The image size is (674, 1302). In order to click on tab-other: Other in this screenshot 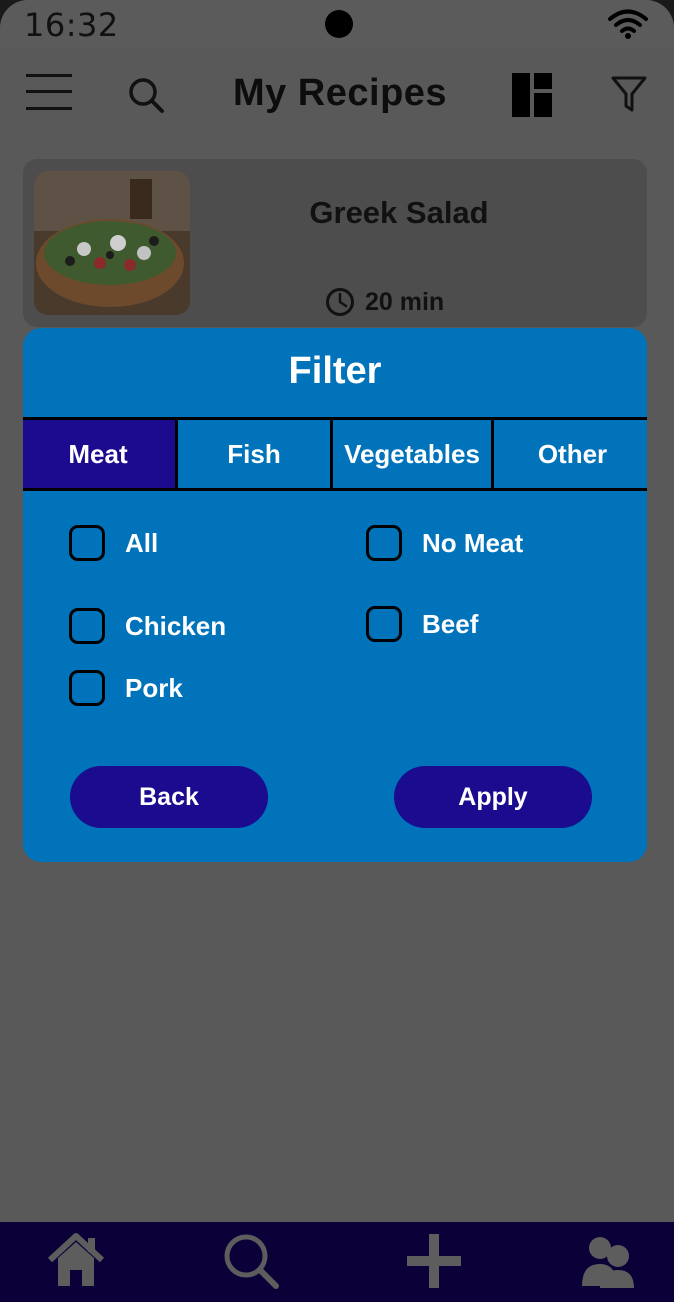, I will do `click(570, 454)`.